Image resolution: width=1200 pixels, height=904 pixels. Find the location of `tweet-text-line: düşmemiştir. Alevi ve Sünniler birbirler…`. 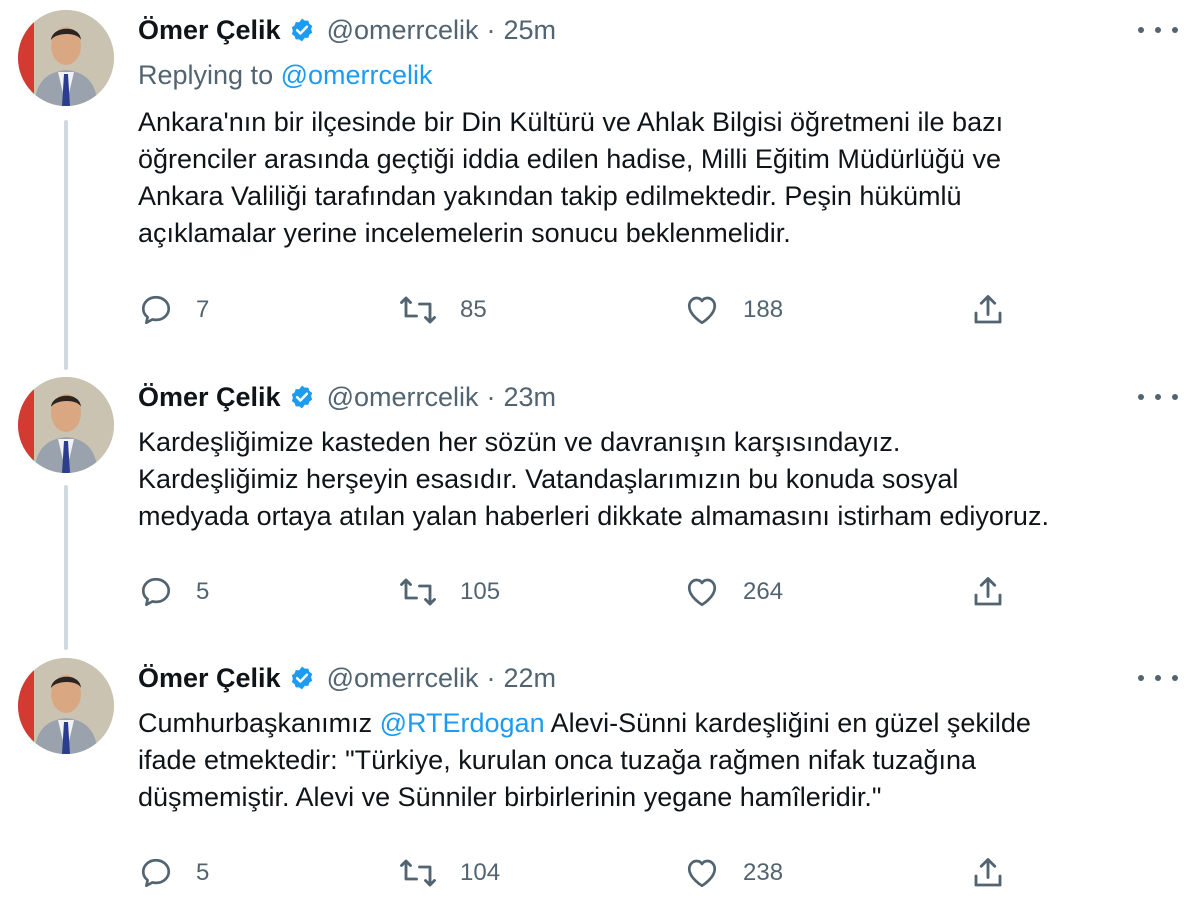

tweet-text-line: düşmemiştir. Alevi ve Sünniler birbirler… is located at coordinates (510, 797).